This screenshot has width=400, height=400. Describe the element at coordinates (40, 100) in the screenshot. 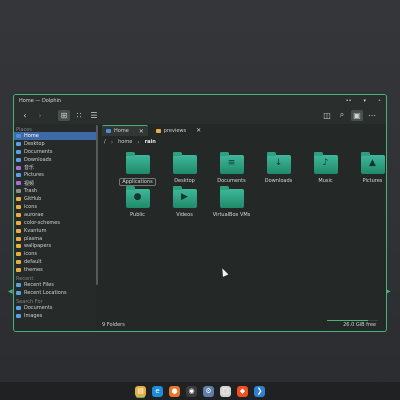

I see `window-title: Home — Dolphin` at that location.